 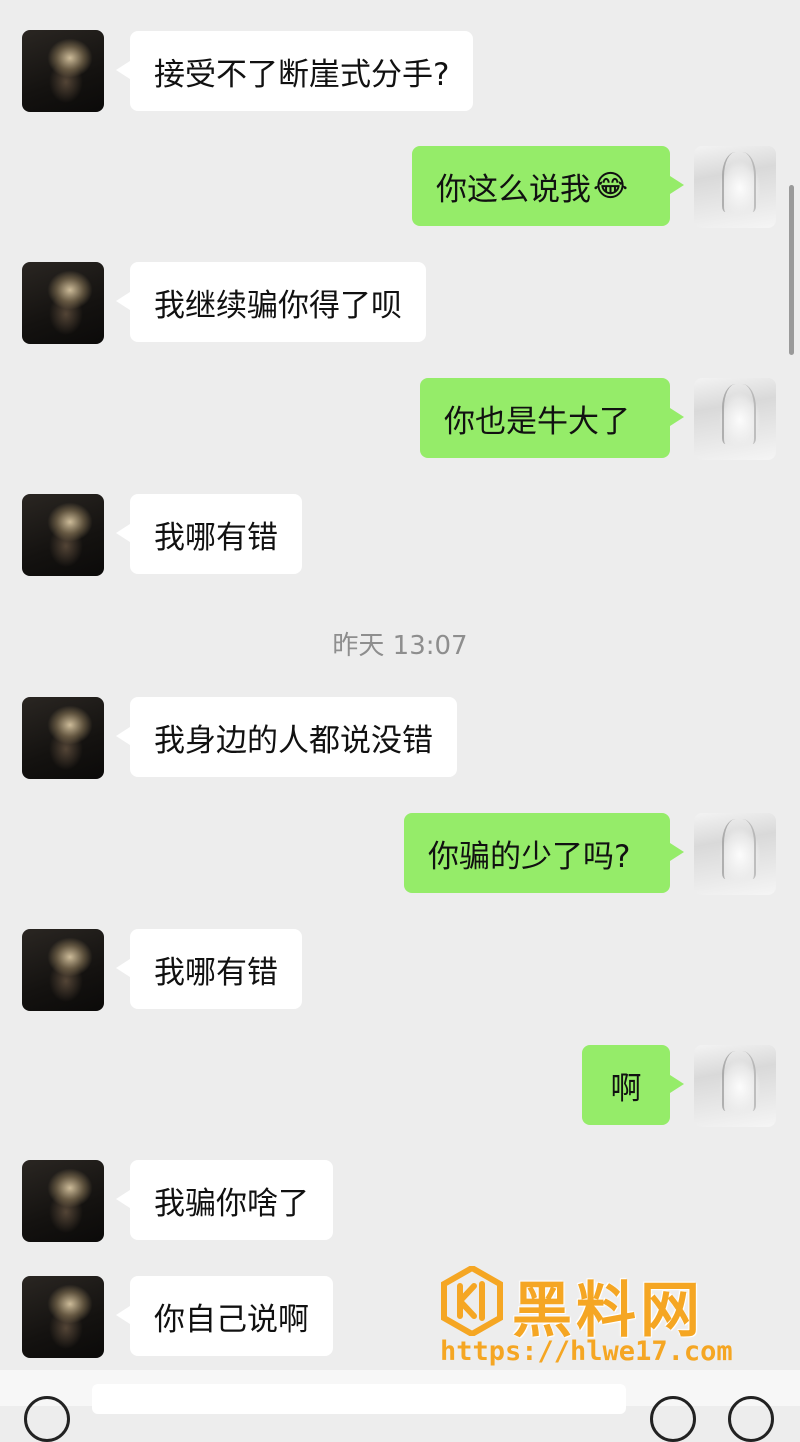 What do you see at coordinates (278, 305) in the screenshot?
I see `message-text: 我继续骗你得了呗` at bounding box center [278, 305].